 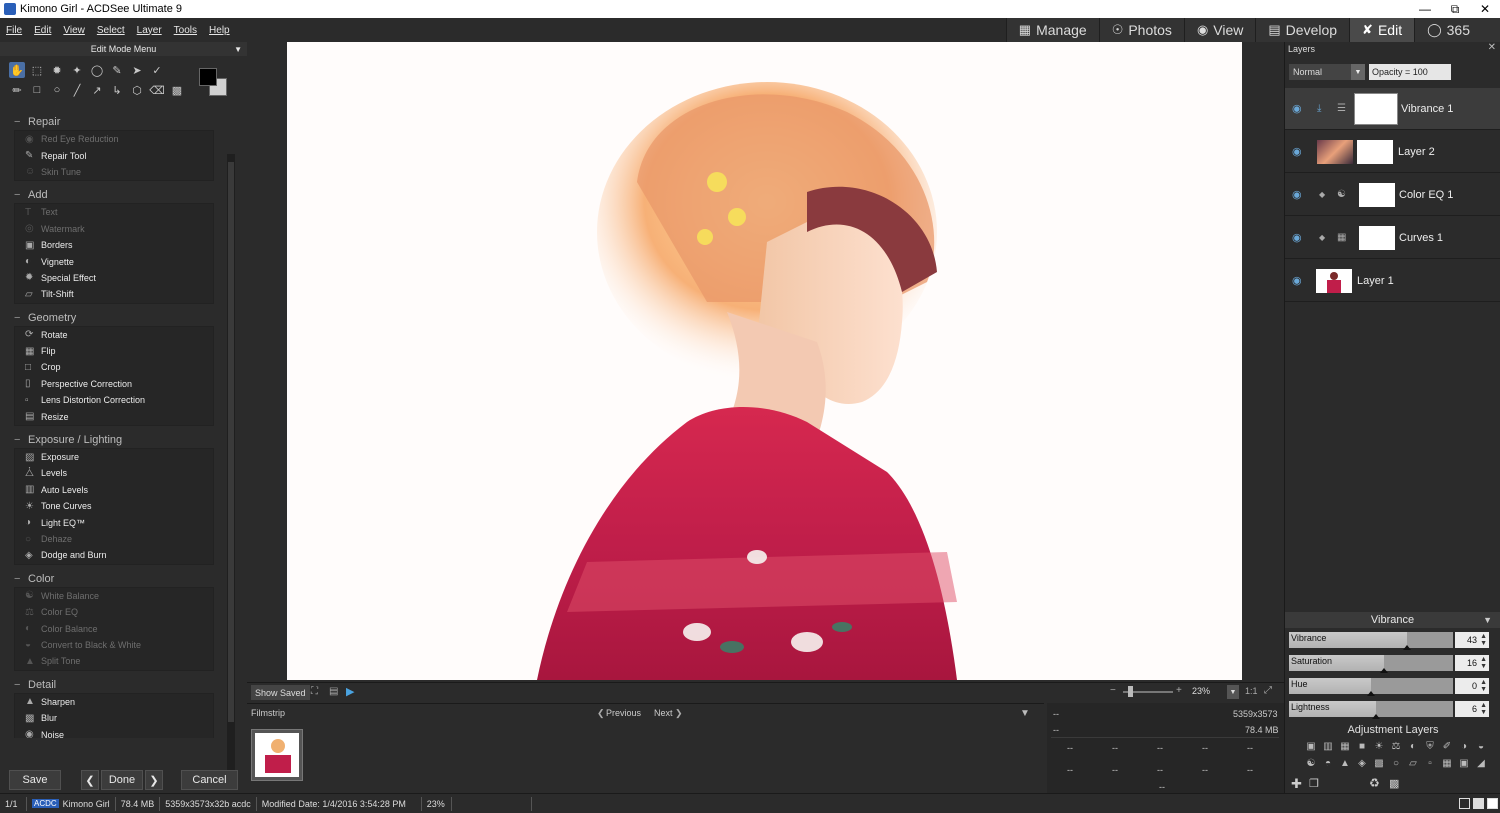 I want to click on lasso-tool-icon: ✹, so click(x=57, y=70).